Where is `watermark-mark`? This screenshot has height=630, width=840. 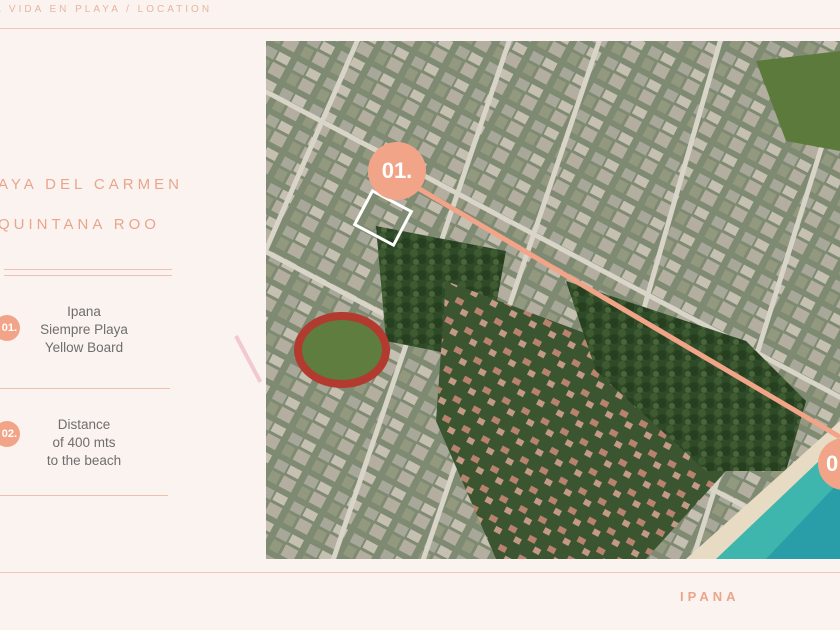 watermark-mark is located at coordinates (248, 359).